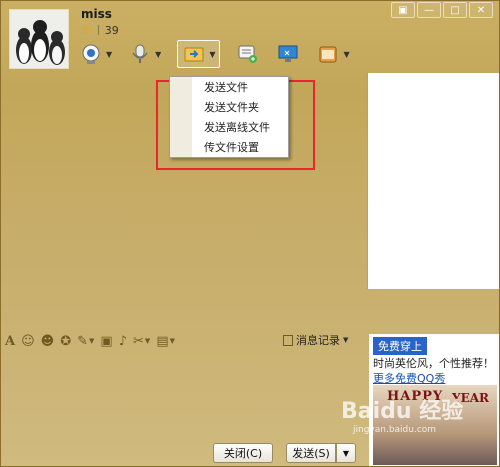 This screenshot has width=500, height=467. I want to click on edit-icon: ✎ ▼, so click(85, 341).